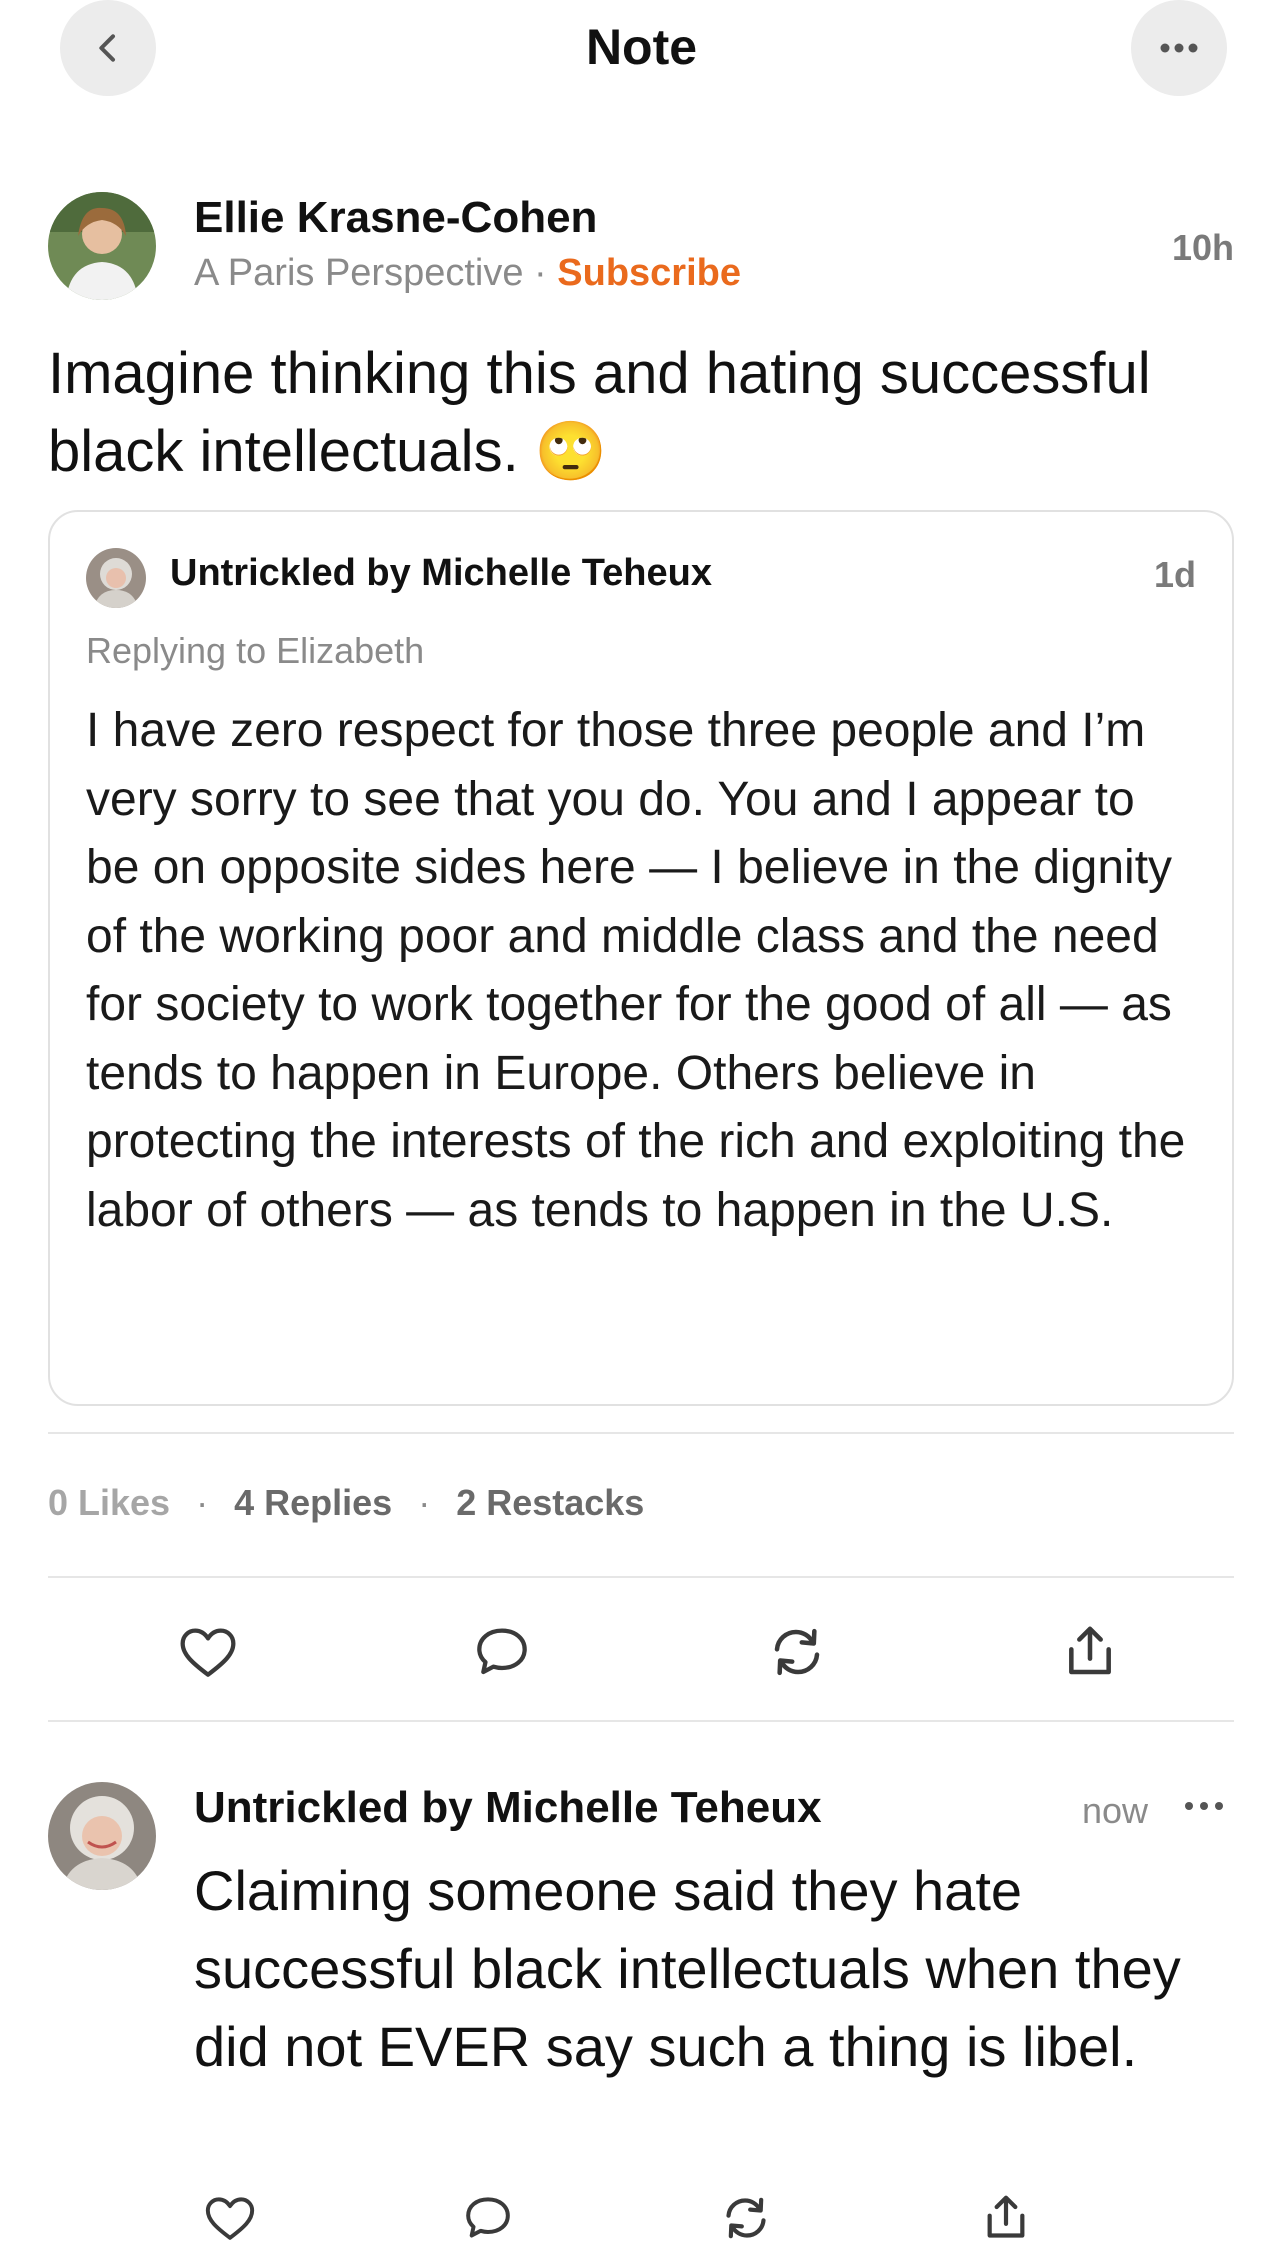  I want to click on reply-share-button, so click(1006, 2218).